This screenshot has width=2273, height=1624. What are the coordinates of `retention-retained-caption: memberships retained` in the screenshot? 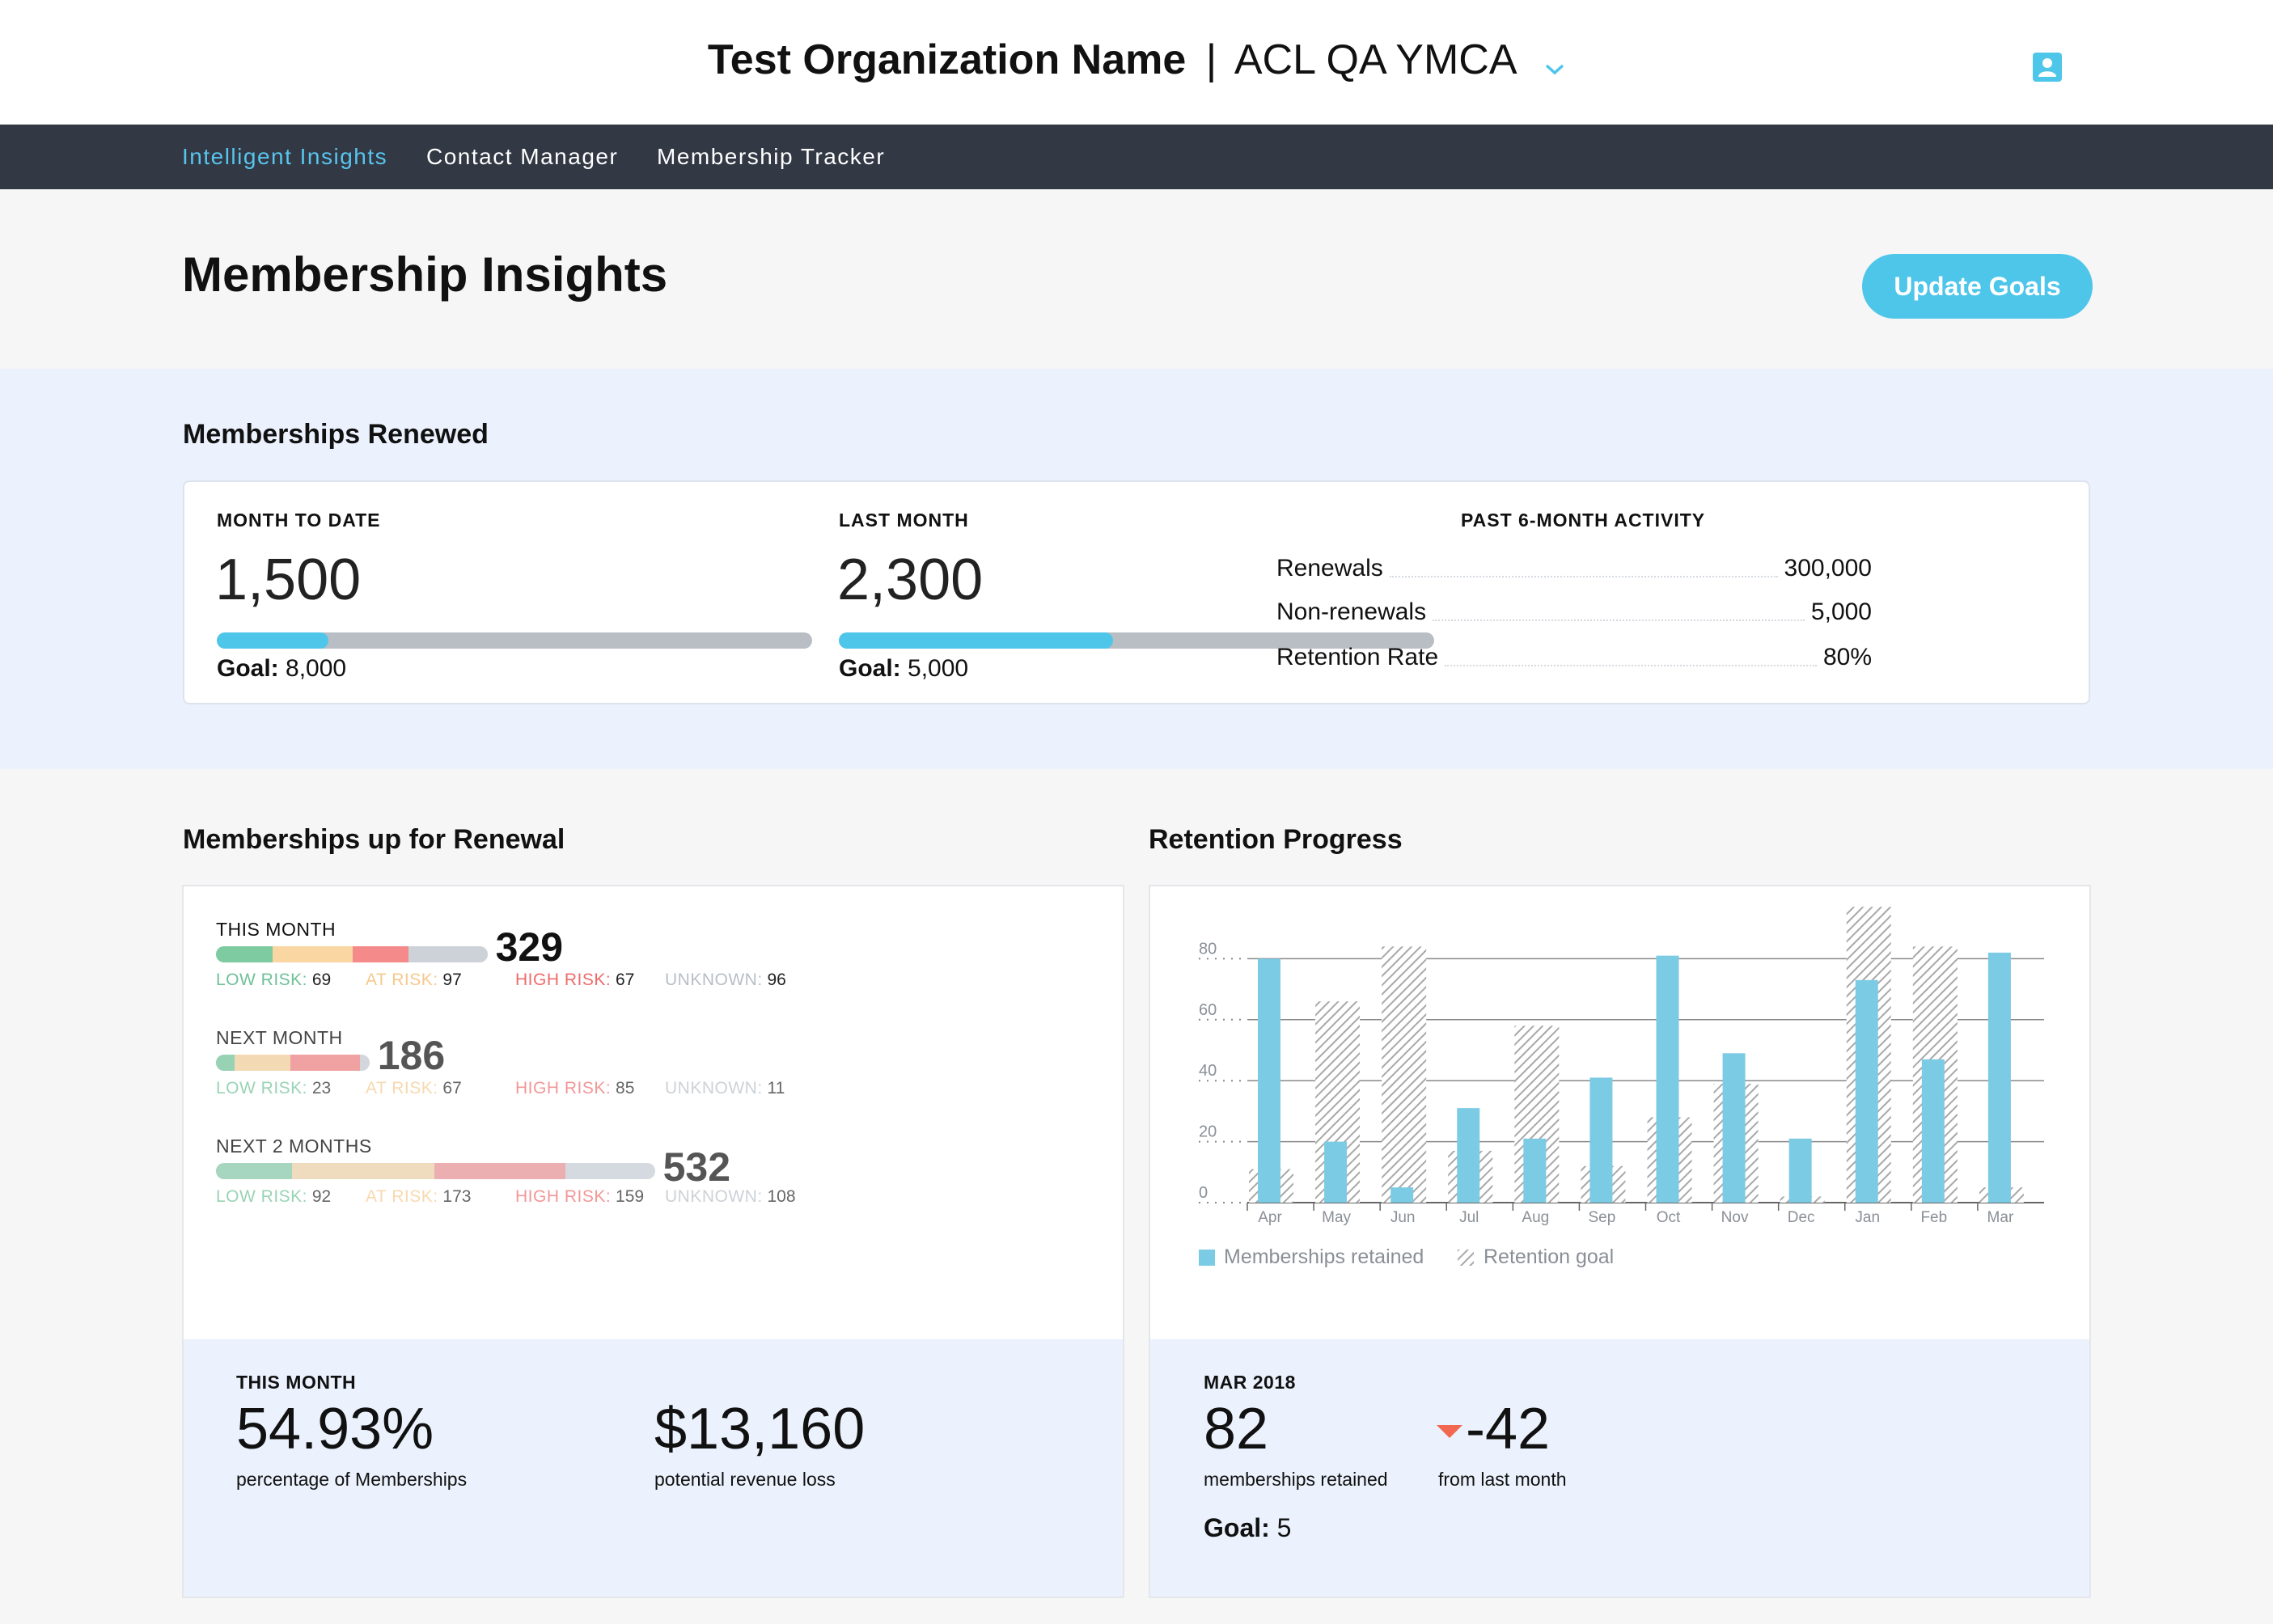 It's located at (1296, 1479).